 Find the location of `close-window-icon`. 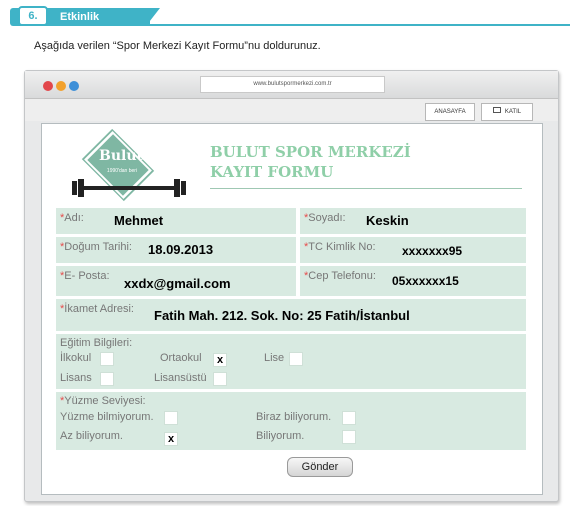

close-window-icon is located at coordinates (48, 86).